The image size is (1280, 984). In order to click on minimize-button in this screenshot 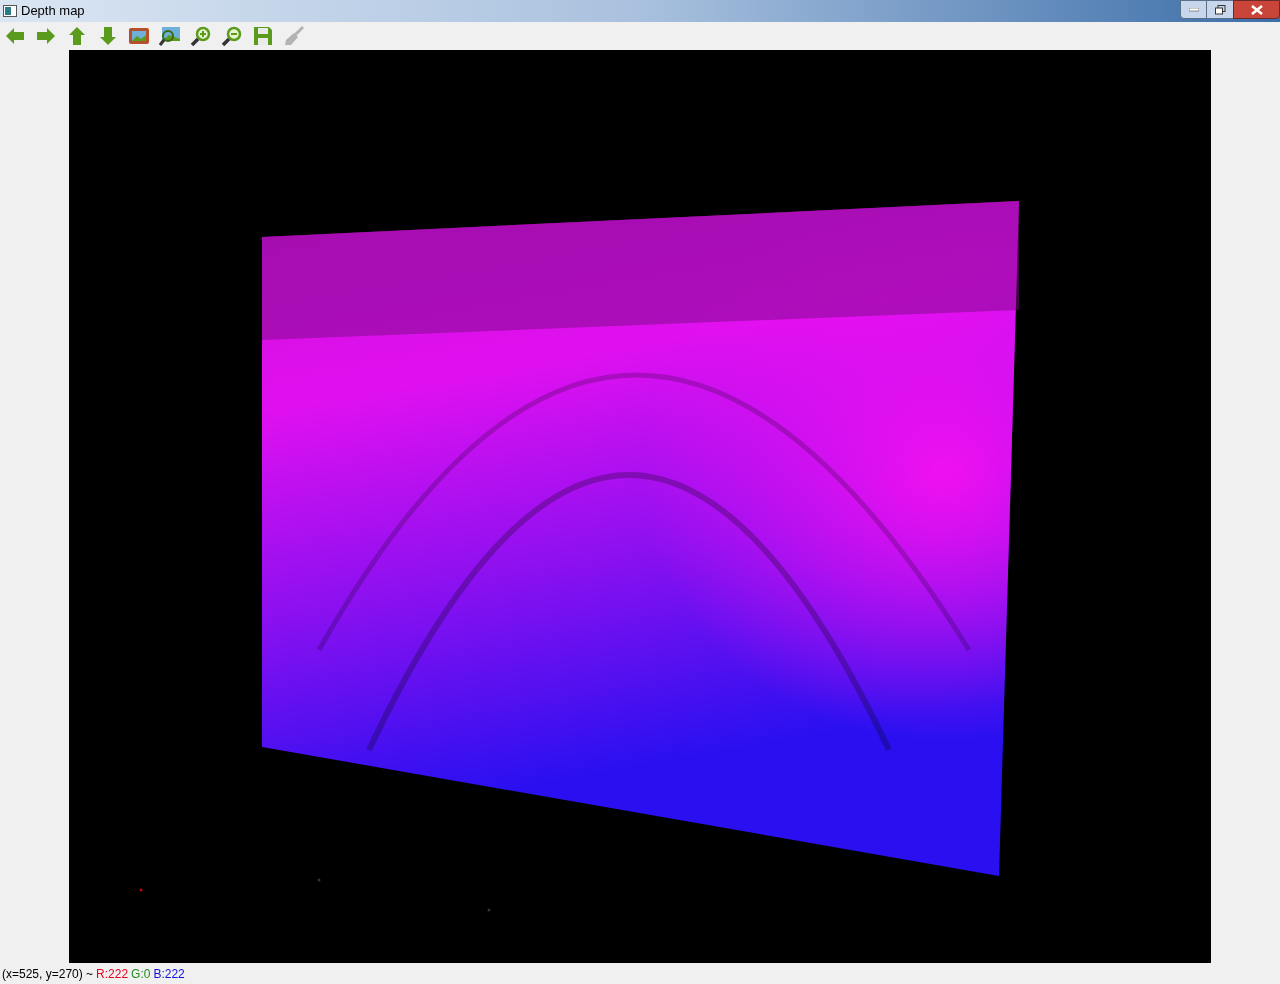, I will do `click(1193, 9)`.